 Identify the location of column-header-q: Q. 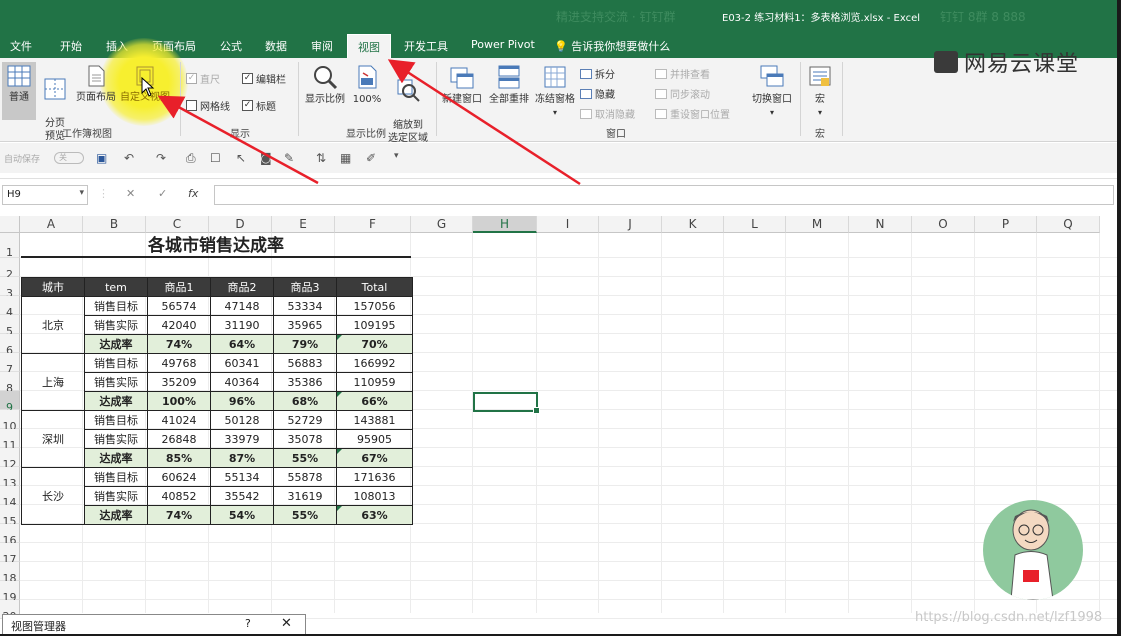
(1068, 224).